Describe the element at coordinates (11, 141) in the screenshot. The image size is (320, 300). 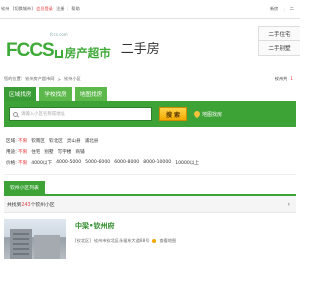
I see `filter-label: 区域:` at that location.